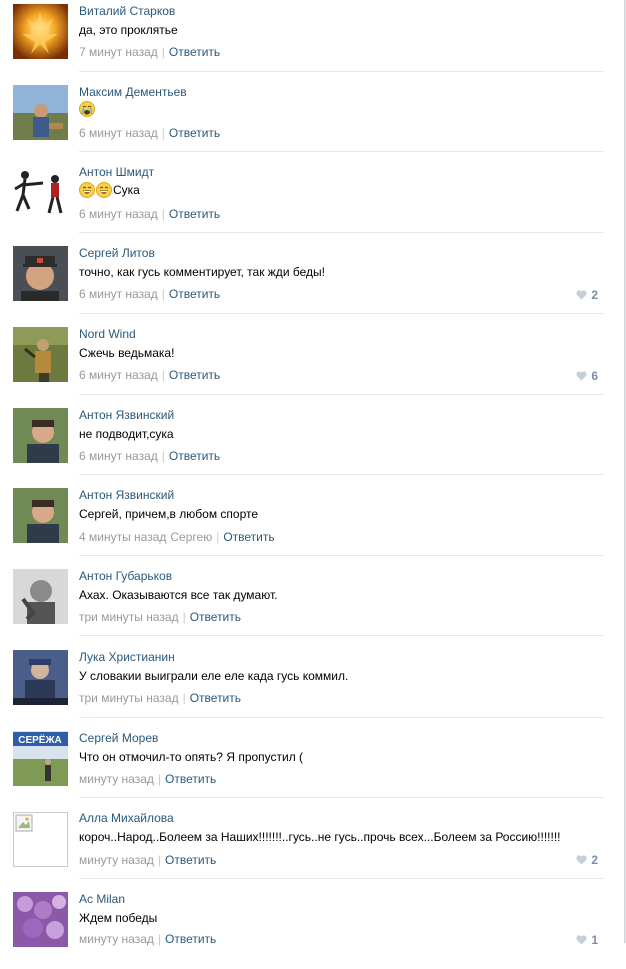 The image size is (626, 969). What do you see at coordinates (127, 657) in the screenshot?
I see `comment-author: Лука Христианин` at bounding box center [127, 657].